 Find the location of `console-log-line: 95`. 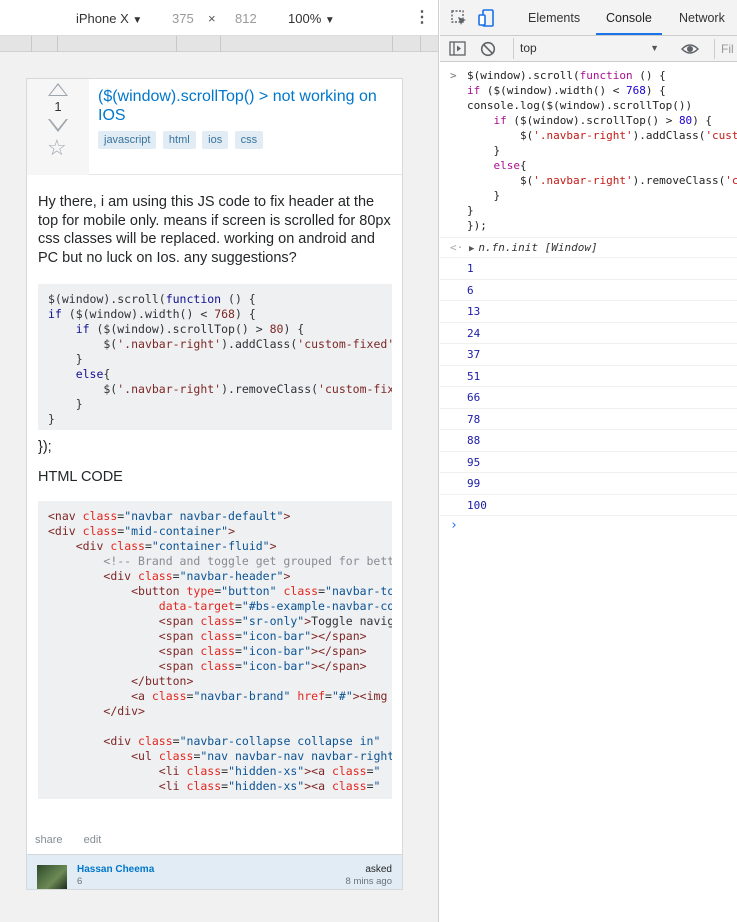

console-log-line: 95 is located at coordinates (588, 462).